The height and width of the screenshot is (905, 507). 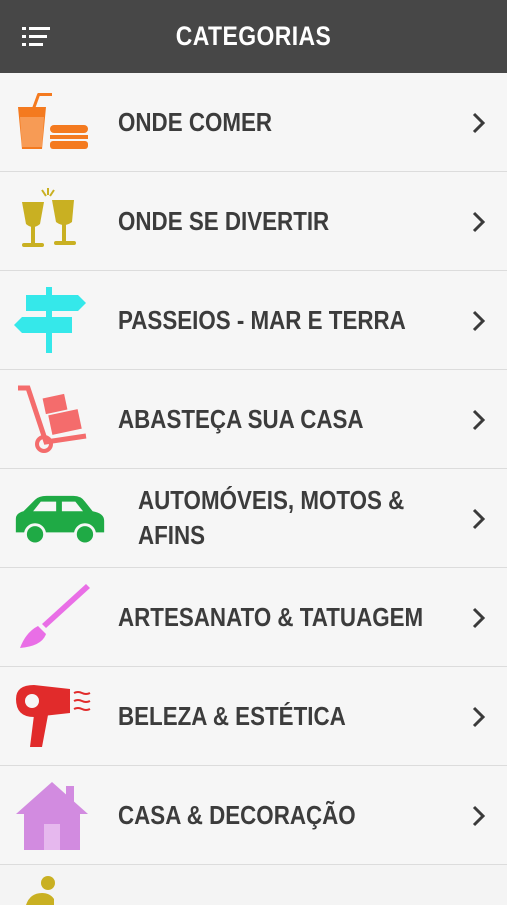 I want to click on category-item-beleza: BELEZA & ESTÉTICA, so click(x=253, y=716).